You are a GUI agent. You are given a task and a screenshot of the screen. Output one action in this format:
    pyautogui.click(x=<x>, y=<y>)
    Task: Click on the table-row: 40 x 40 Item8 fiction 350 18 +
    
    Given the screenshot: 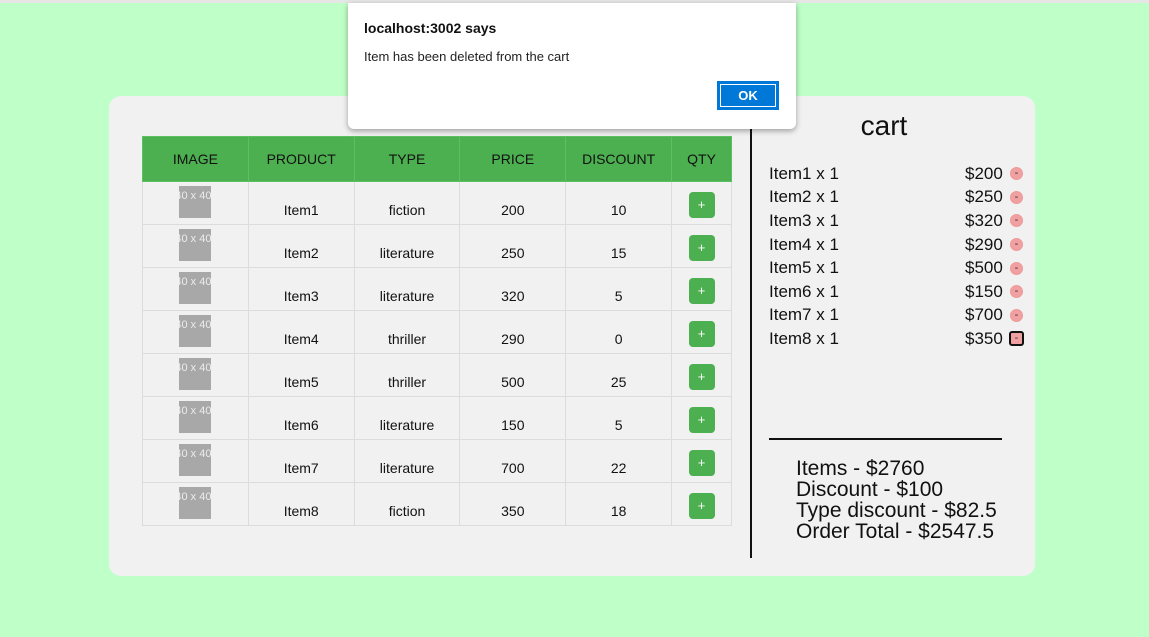 What is the action you would take?
    pyautogui.click(x=437, y=504)
    